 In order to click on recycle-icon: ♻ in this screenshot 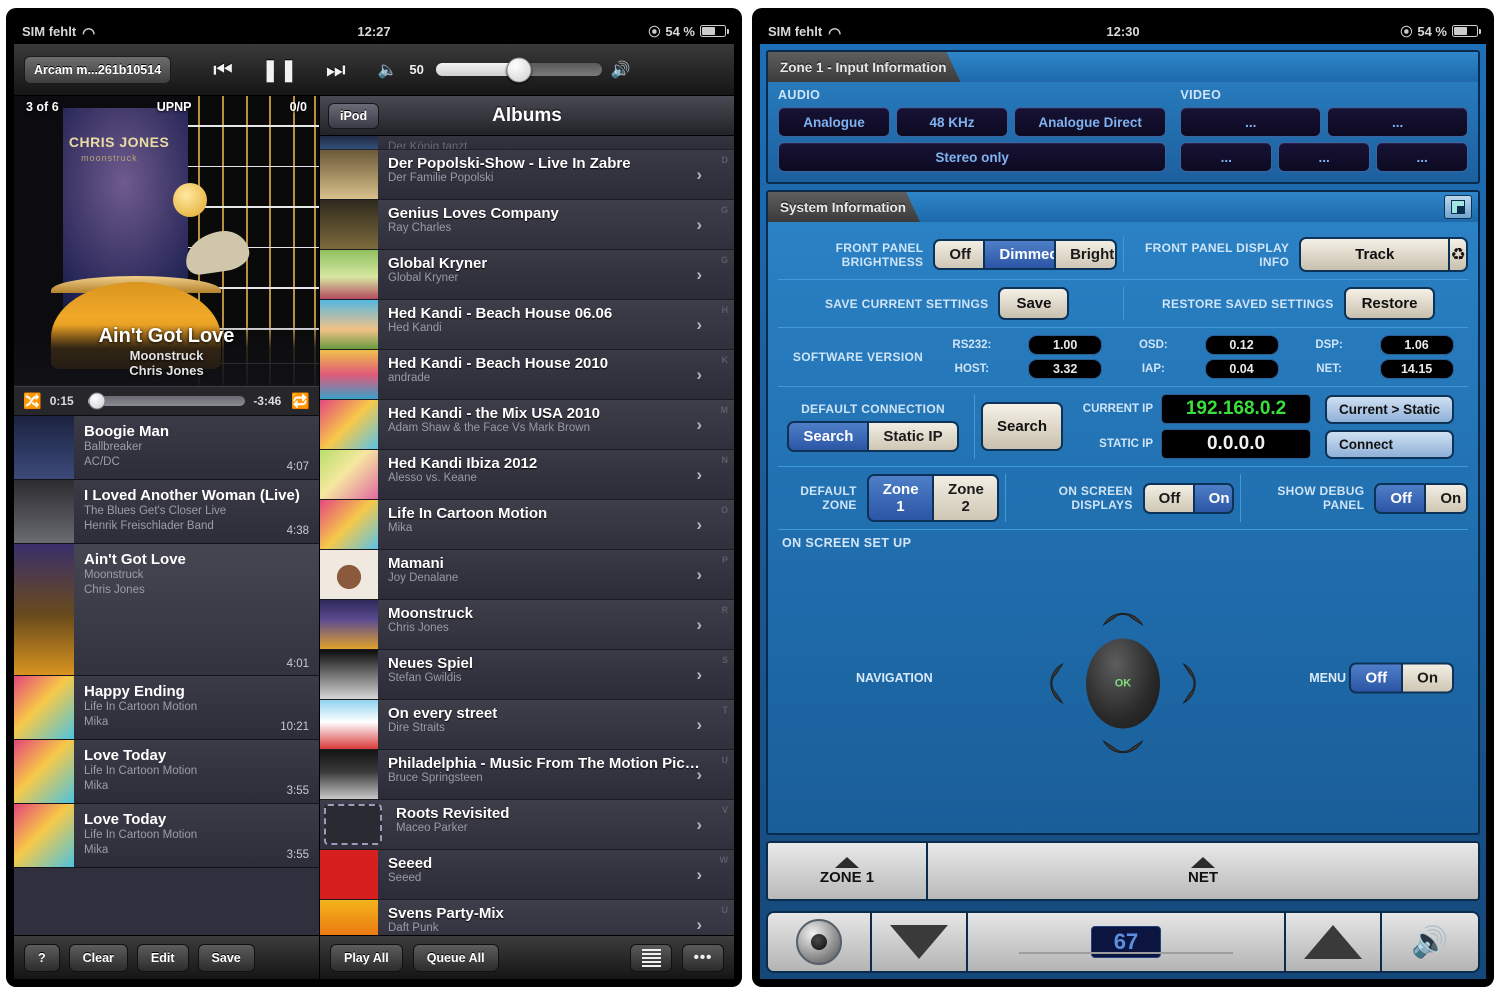, I will do `click(1457, 254)`.